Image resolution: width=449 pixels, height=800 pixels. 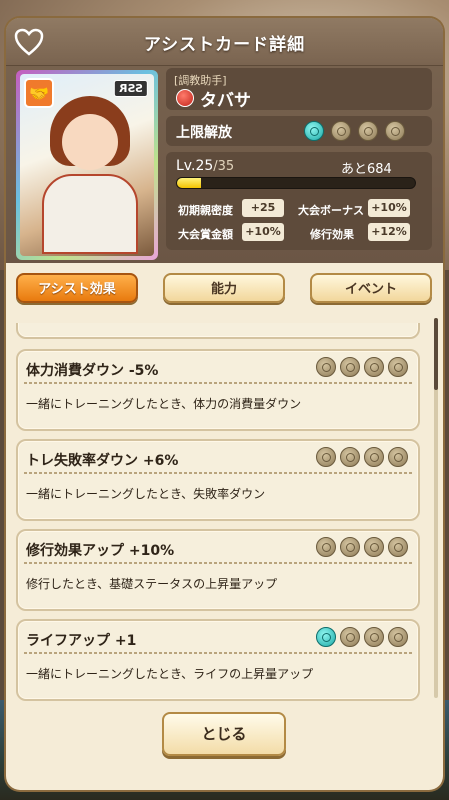 I want to click on exp-bar, so click(x=296, y=183).